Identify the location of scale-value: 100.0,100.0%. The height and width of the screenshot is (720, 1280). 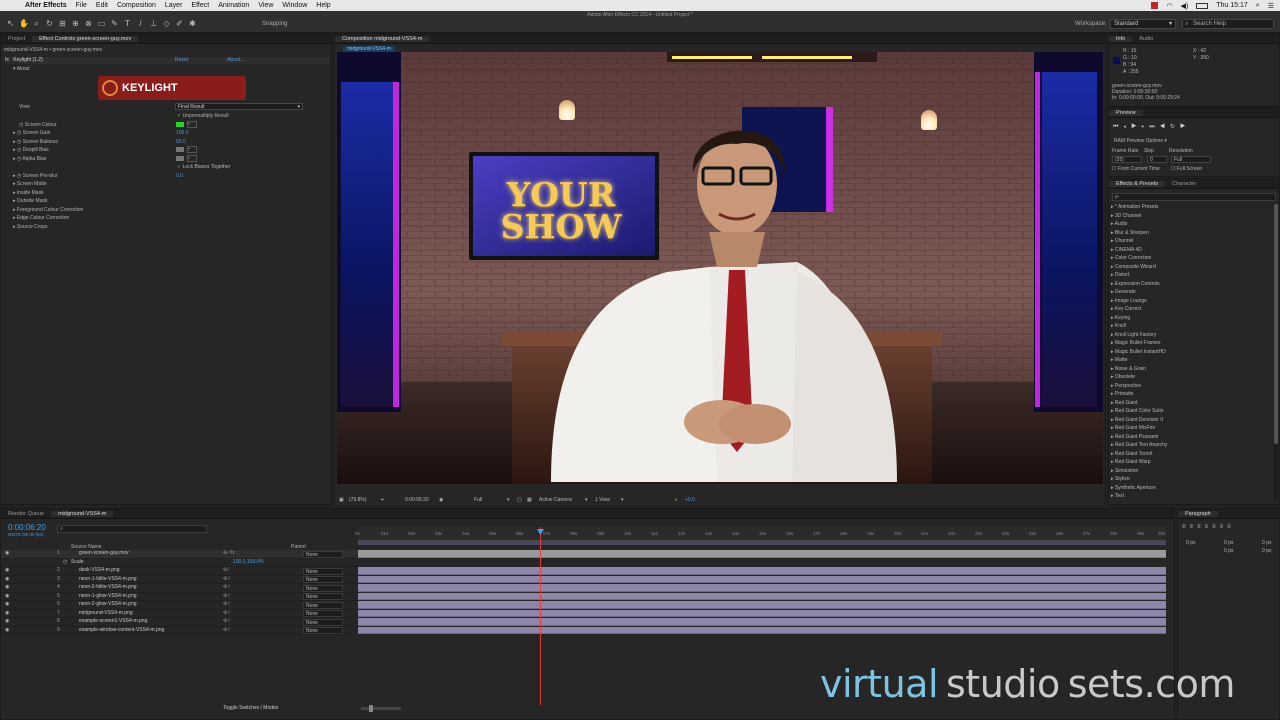
(248, 562).